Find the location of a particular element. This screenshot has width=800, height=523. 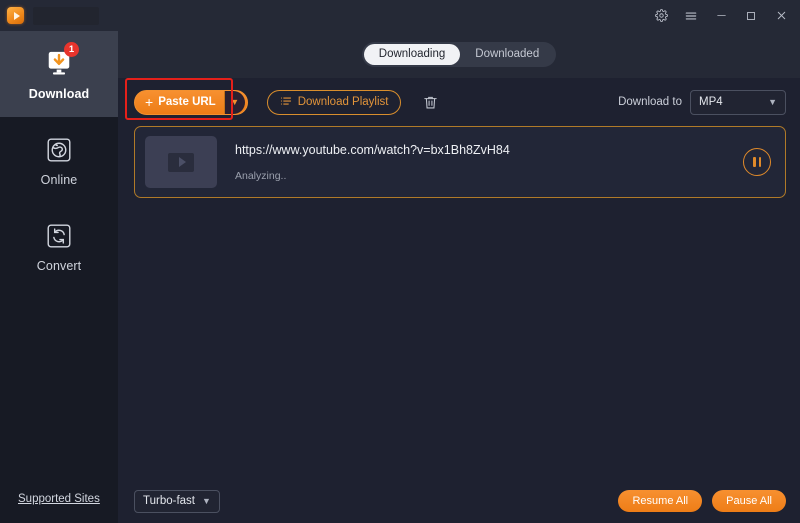

speed-select-value: Turbo-fast is located at coordinates (169, 501).